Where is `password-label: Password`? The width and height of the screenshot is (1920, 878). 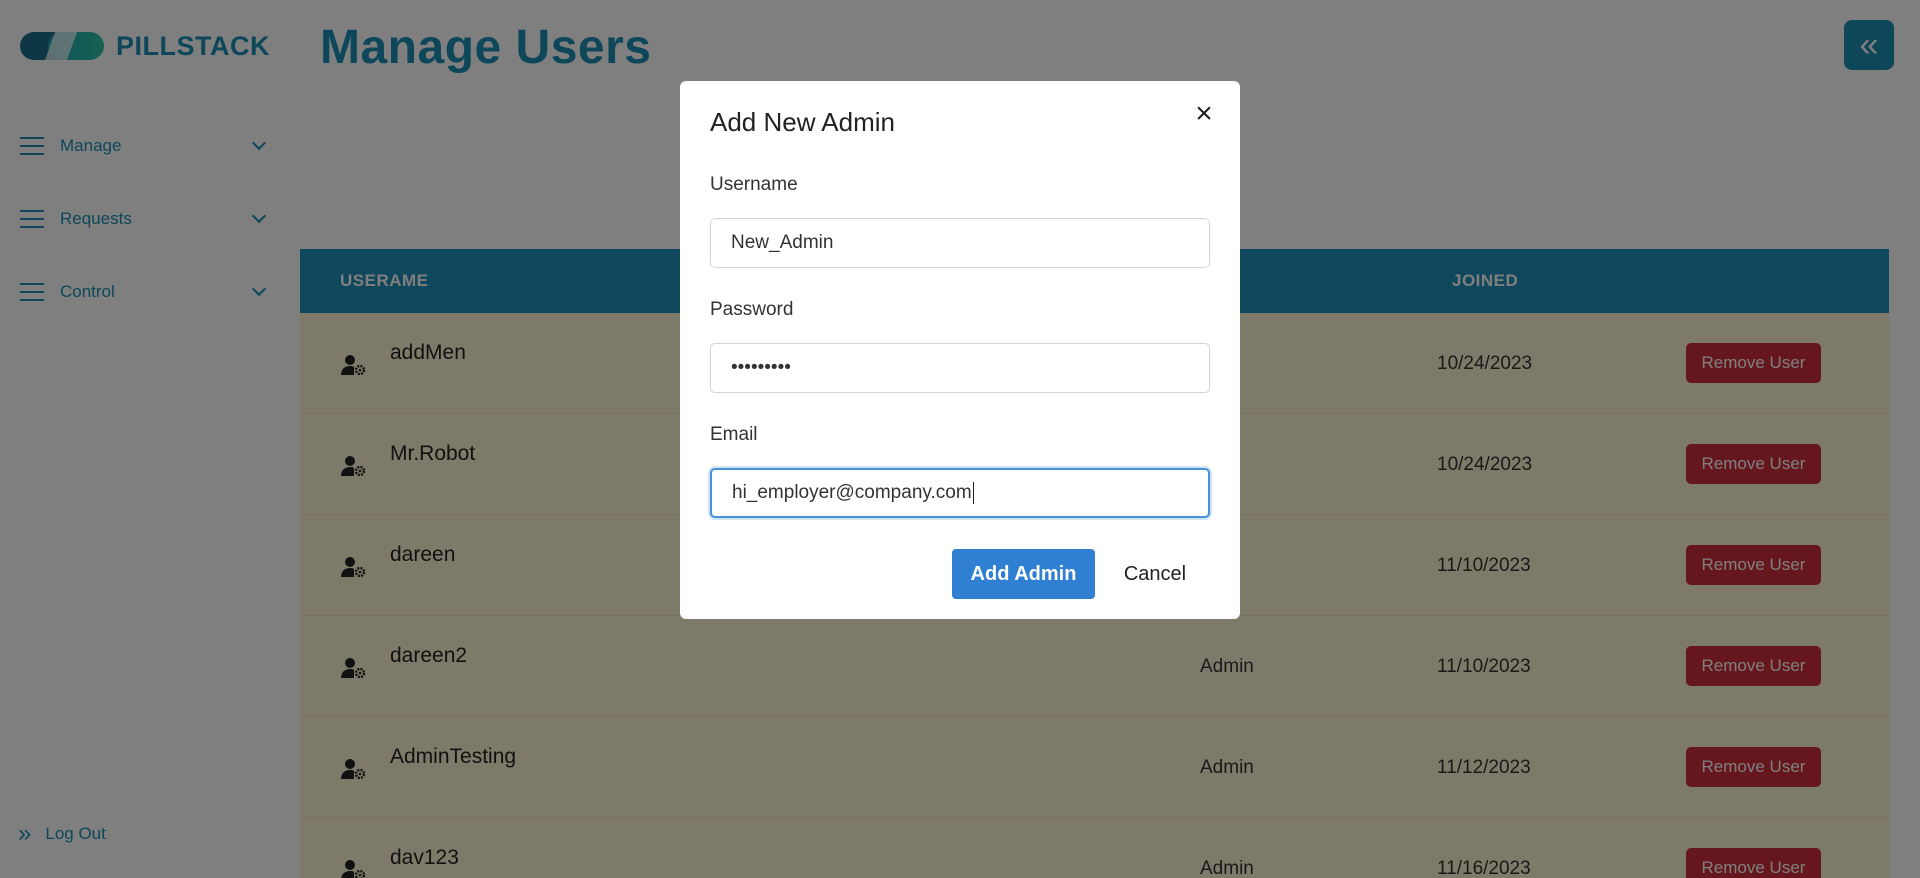
password-label: Password is located at coordinates (752, 309).